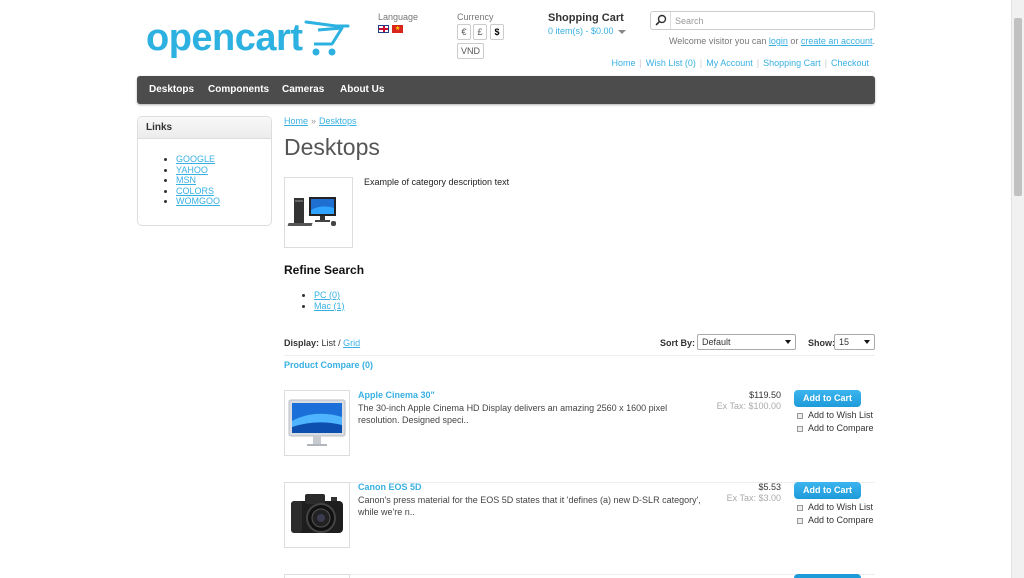  I want to click on refine-link-mac: Mac (1), so click(329, 306).